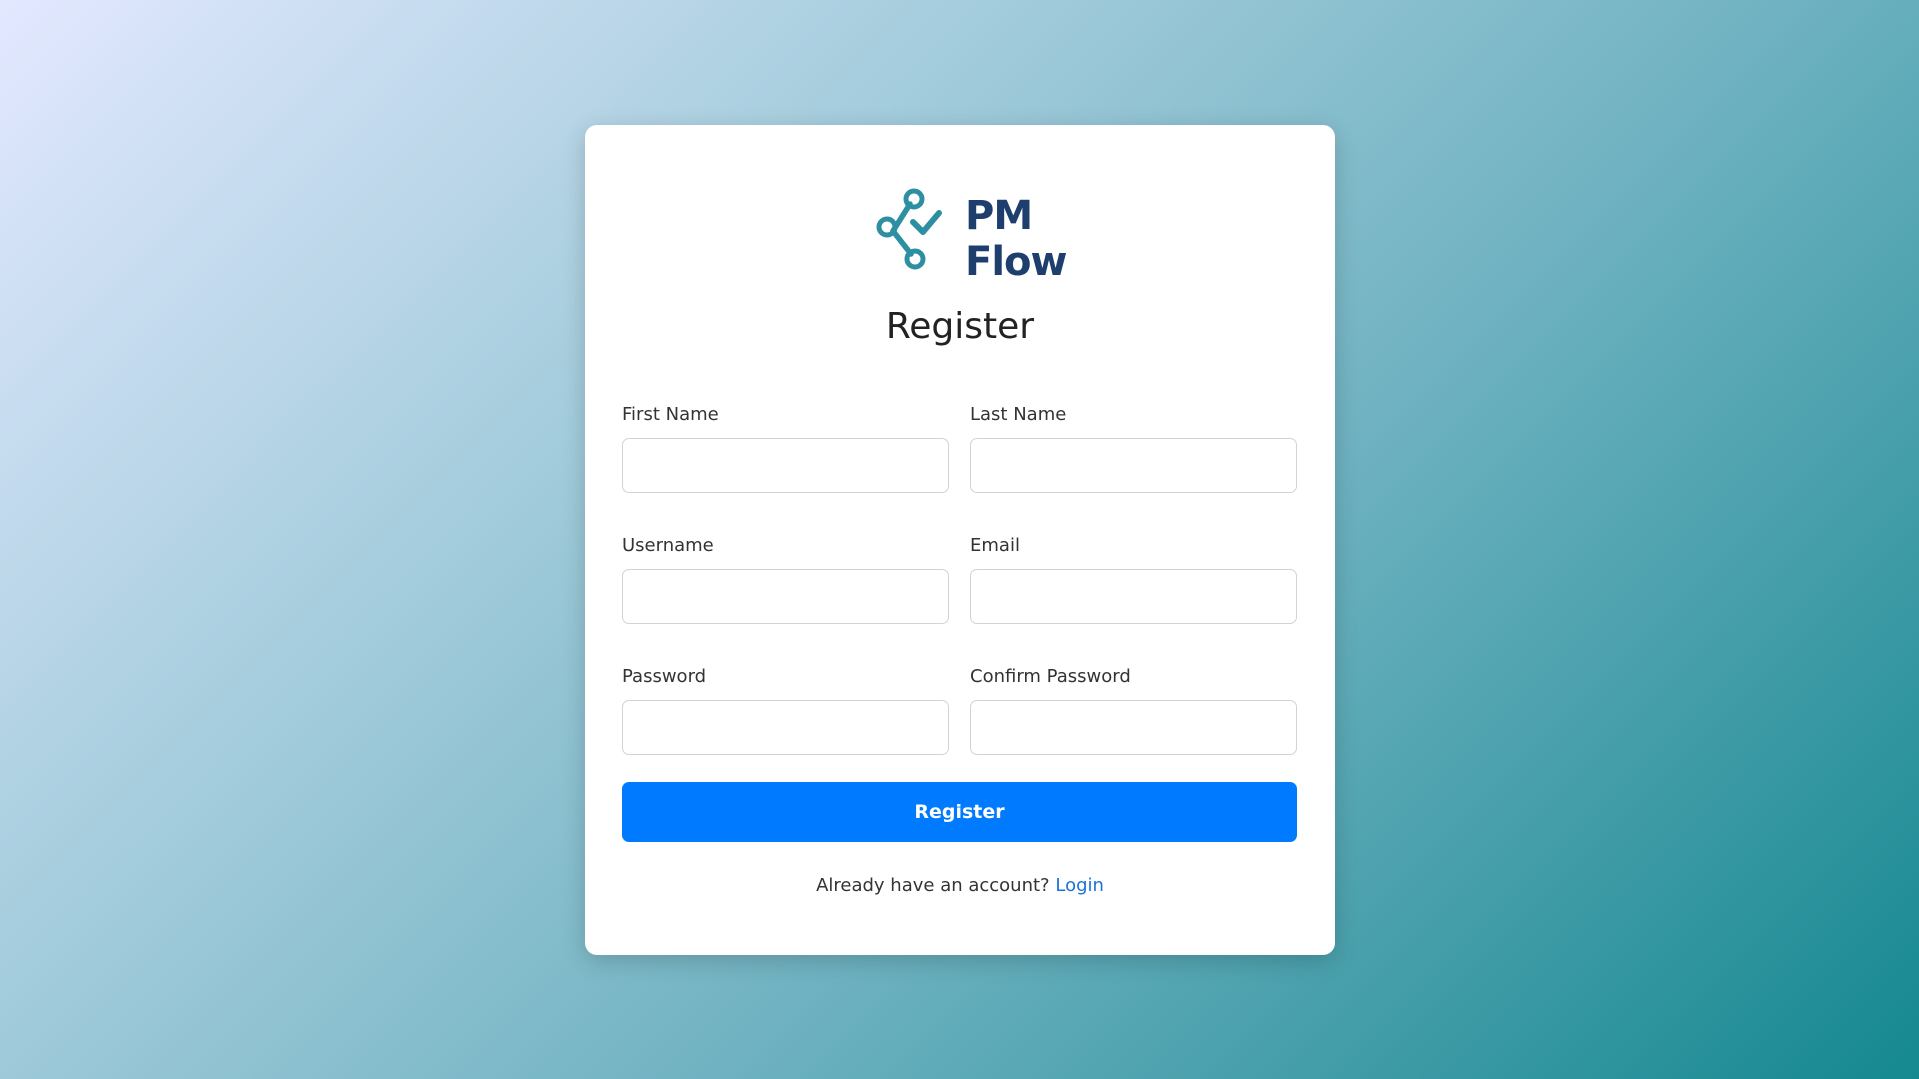 This screenshot has width=1919, height=1079. What do you see at coordinates (909, 229) in the screenshot?
I see `workflow-check-icon` at bounding box center [909, 229].